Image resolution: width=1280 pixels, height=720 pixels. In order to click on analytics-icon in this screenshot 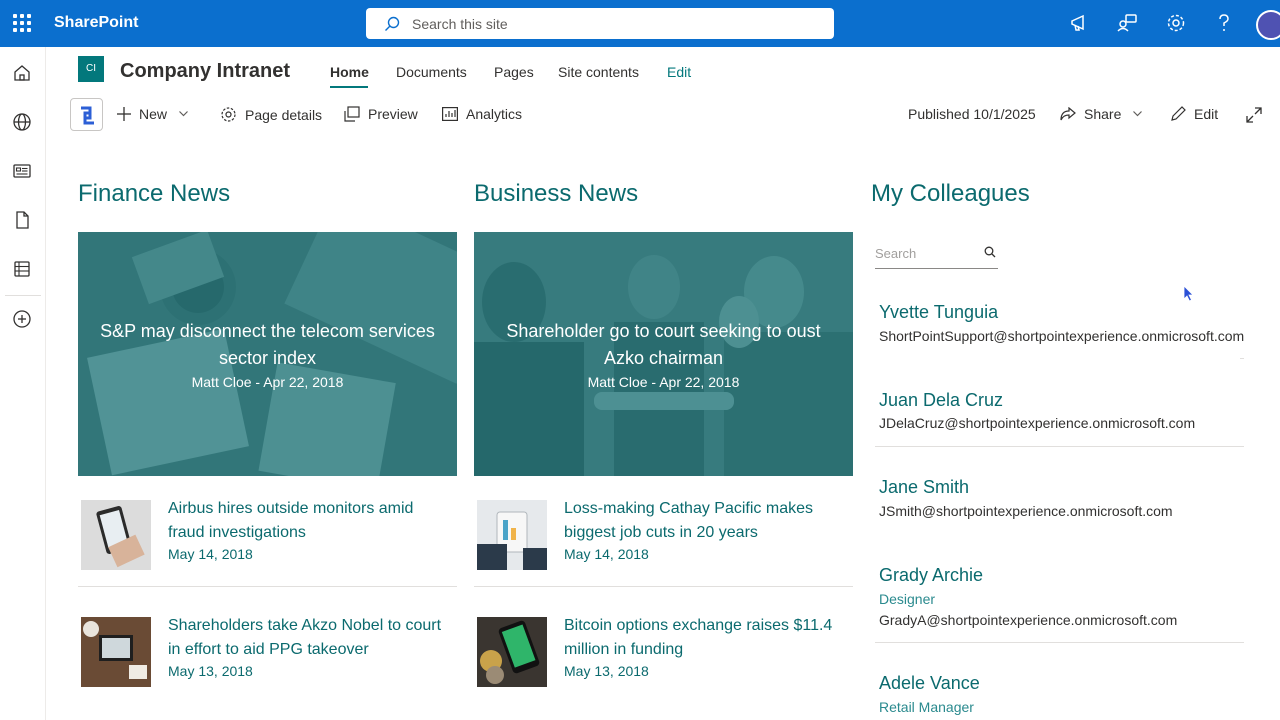, I will do `click(450, 114)`.